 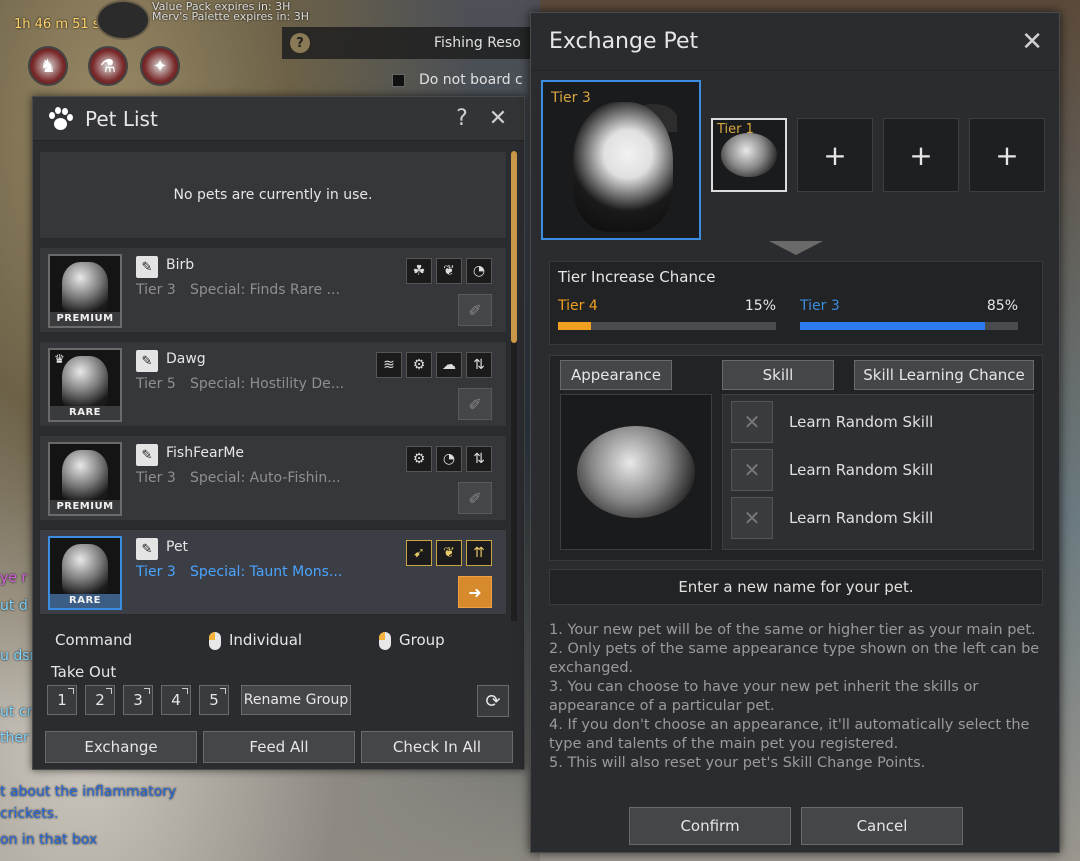 I want to click on pet-list-title: Pet List, so click(x=121, y=118).